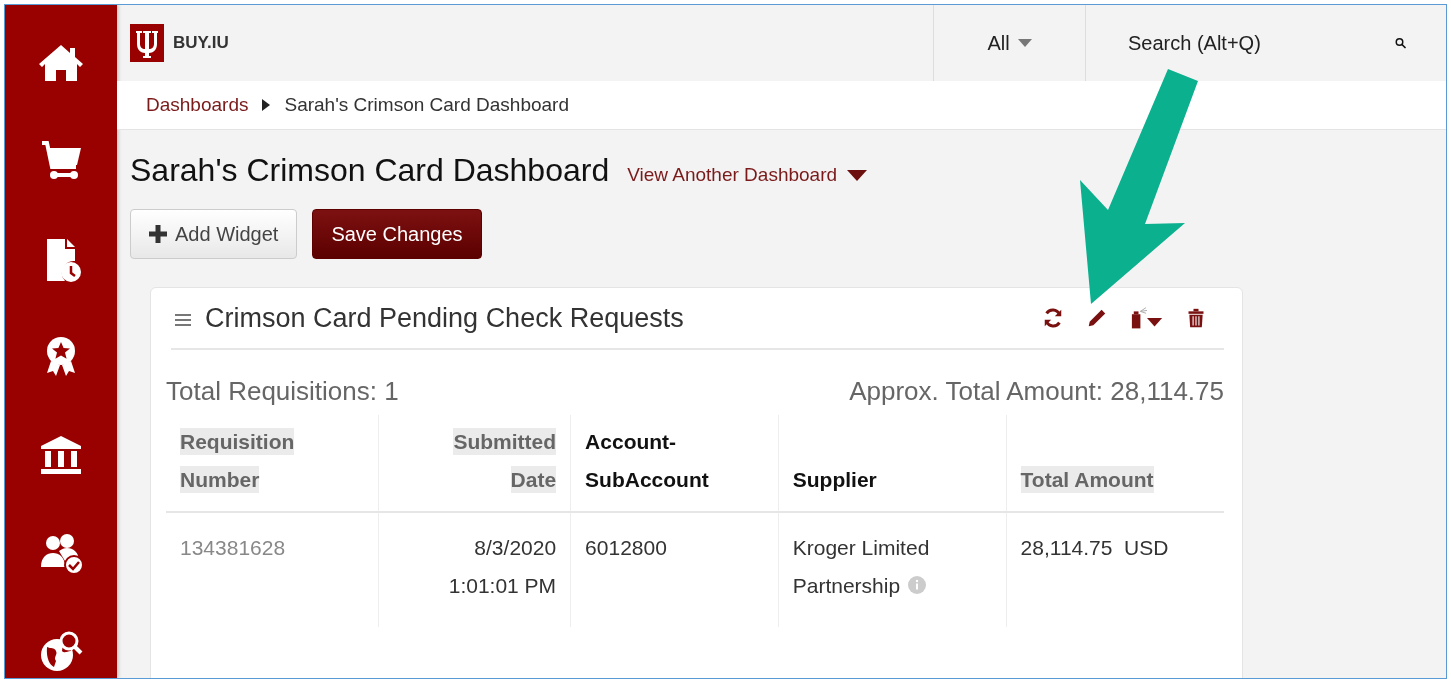  I want to click on add-button: Add Widget, so click(214, 234).